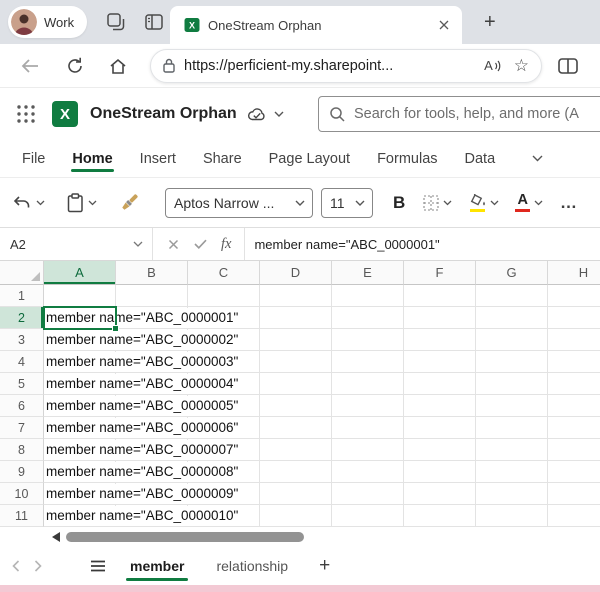  I want to click on cell-D7, so click(296, 428).